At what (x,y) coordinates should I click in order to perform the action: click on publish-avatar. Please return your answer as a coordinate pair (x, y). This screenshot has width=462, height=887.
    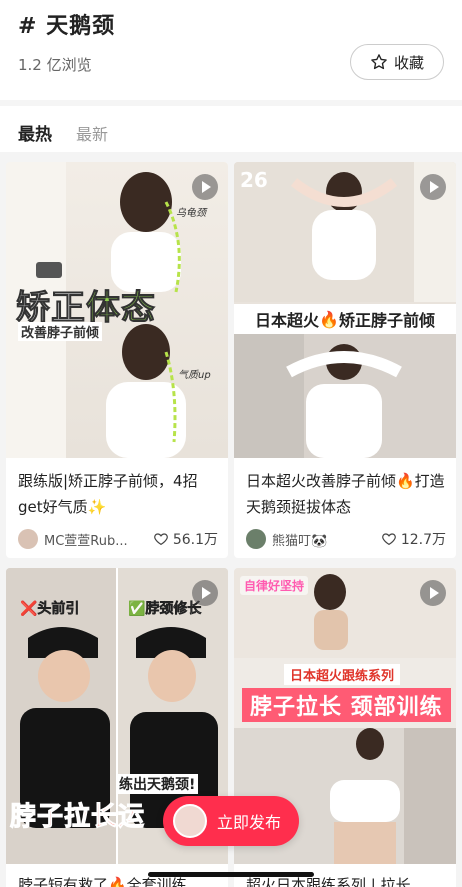
    Looking at the image, I should click on (190, 821).